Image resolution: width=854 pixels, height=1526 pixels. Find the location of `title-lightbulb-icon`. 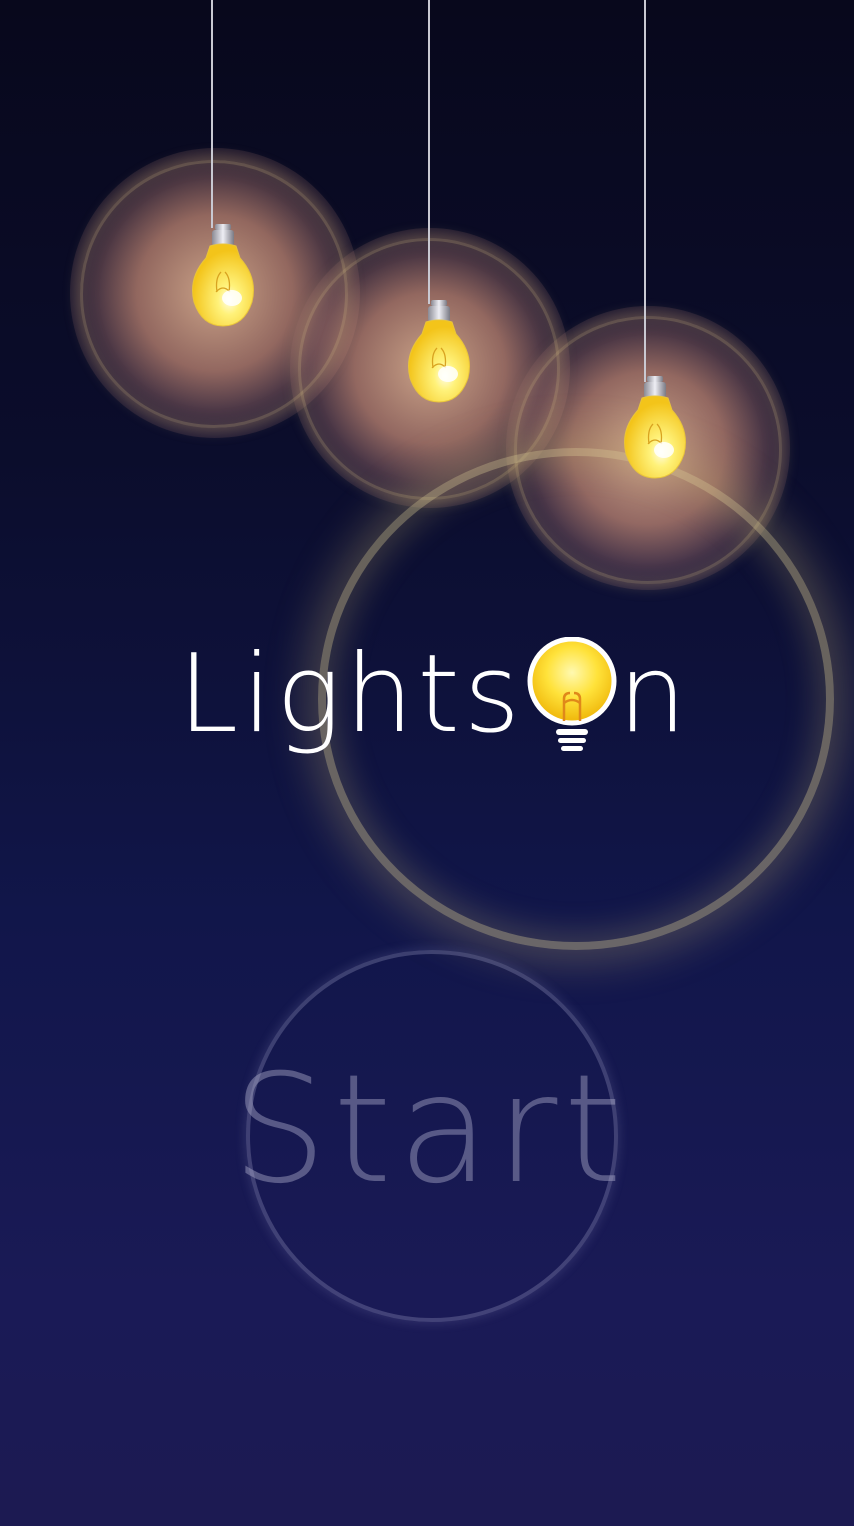

title-lightbulb-icon is located at coordinates (572, 694).